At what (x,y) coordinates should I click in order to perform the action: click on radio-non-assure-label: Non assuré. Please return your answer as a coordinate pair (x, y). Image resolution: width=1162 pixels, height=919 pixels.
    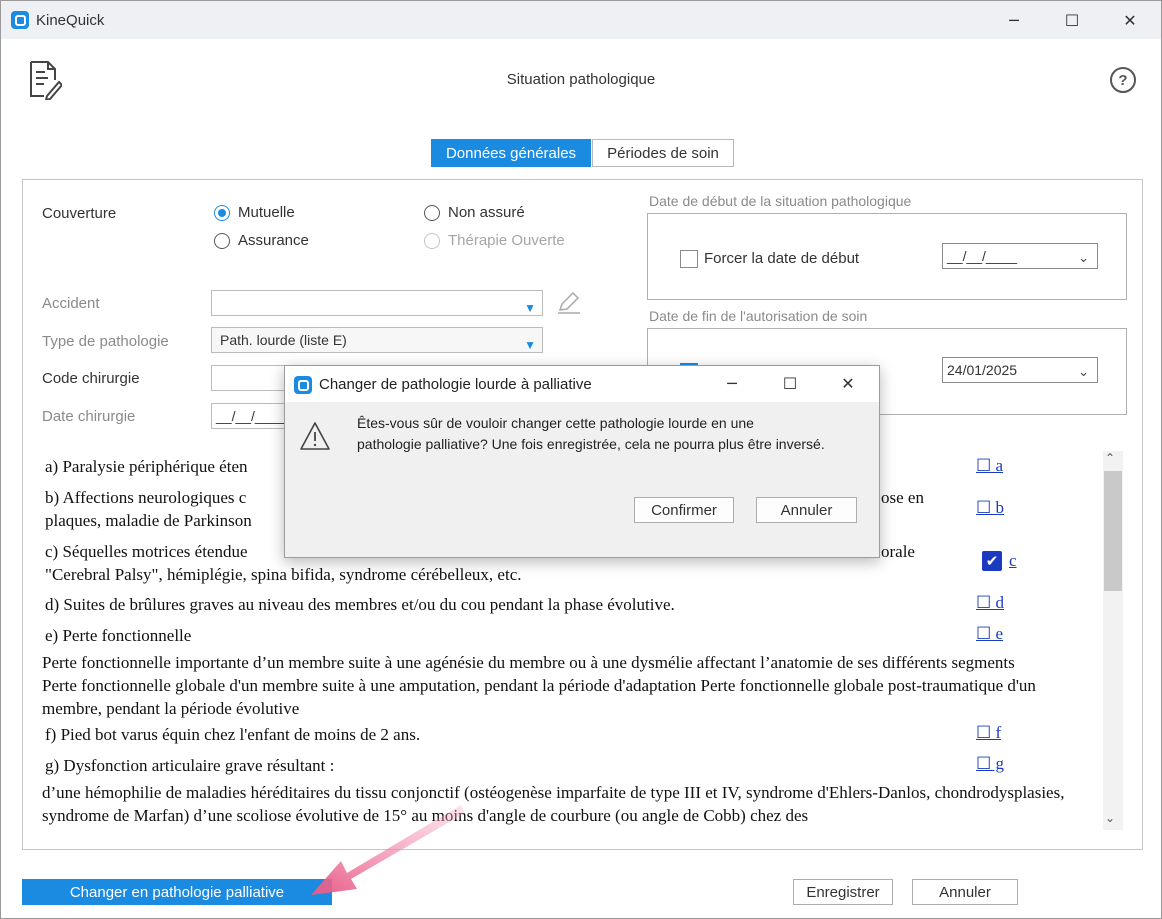
    Looking at the image, I should click on (486, 212).